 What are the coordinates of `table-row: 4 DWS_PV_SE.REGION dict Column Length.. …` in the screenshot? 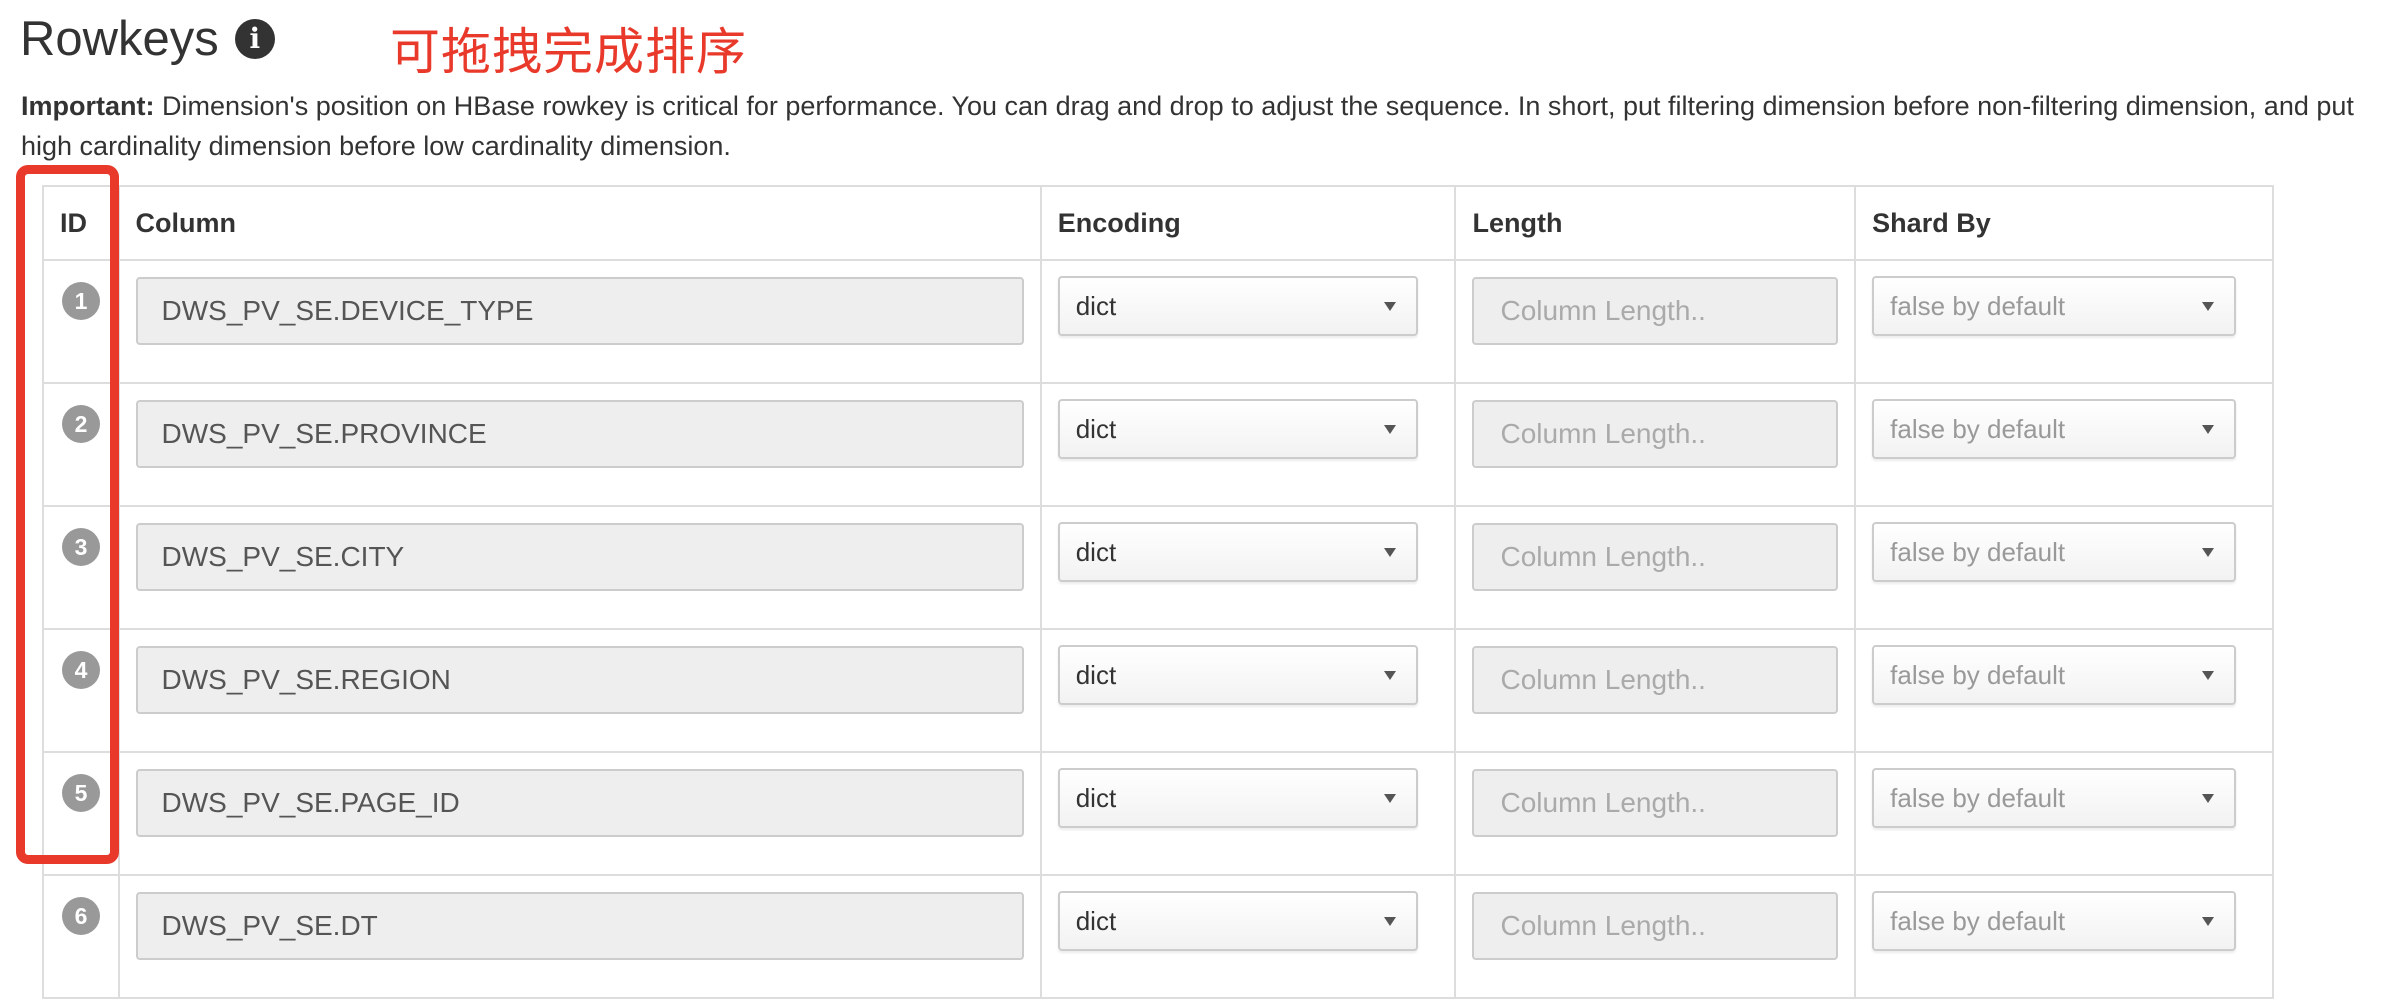 It's located at (1158, 690).